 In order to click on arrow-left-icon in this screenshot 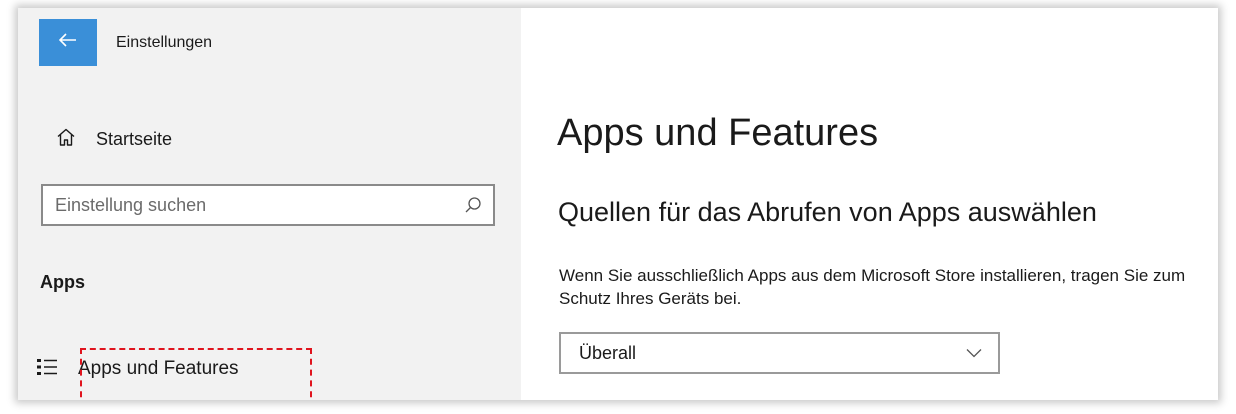, I will do `click(67, 42)`.